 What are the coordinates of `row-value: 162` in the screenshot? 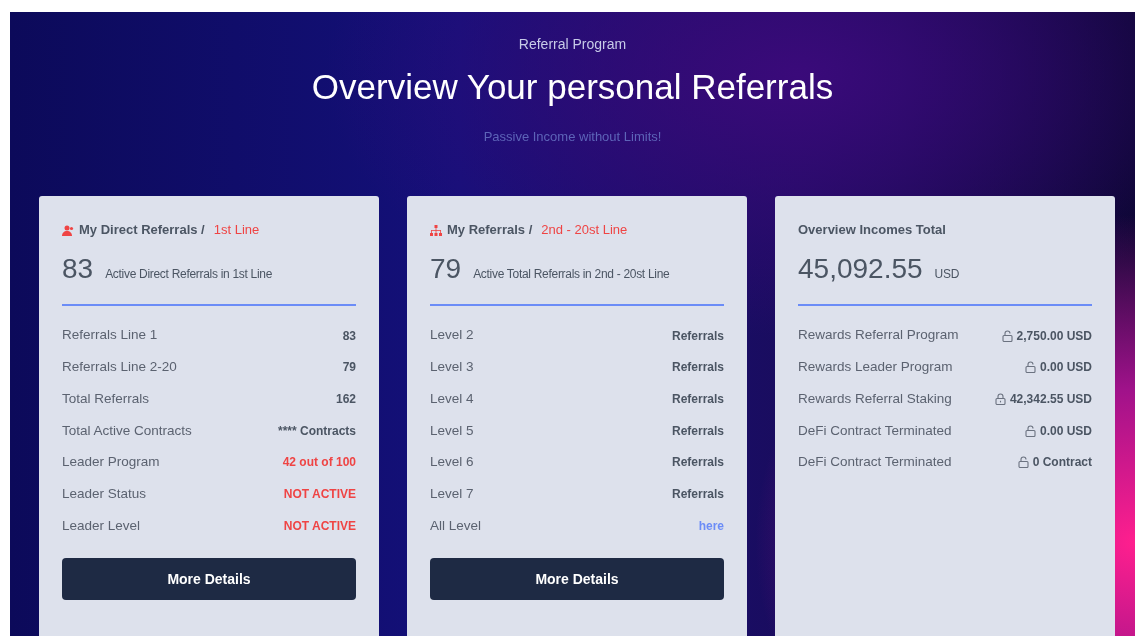 It's located at (345, 399).